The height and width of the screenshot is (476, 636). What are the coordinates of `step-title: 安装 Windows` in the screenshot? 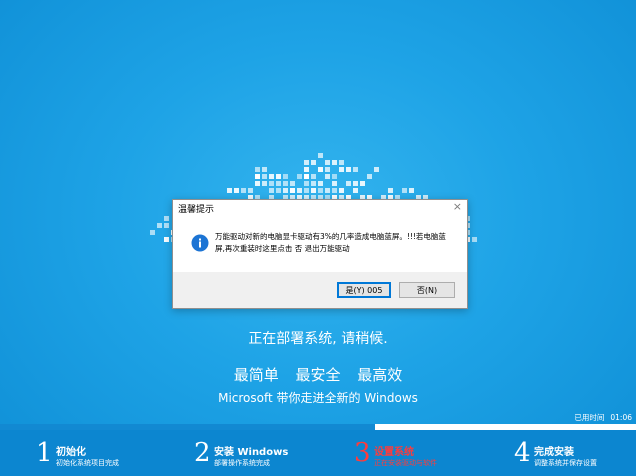 It's located at (251, 452).